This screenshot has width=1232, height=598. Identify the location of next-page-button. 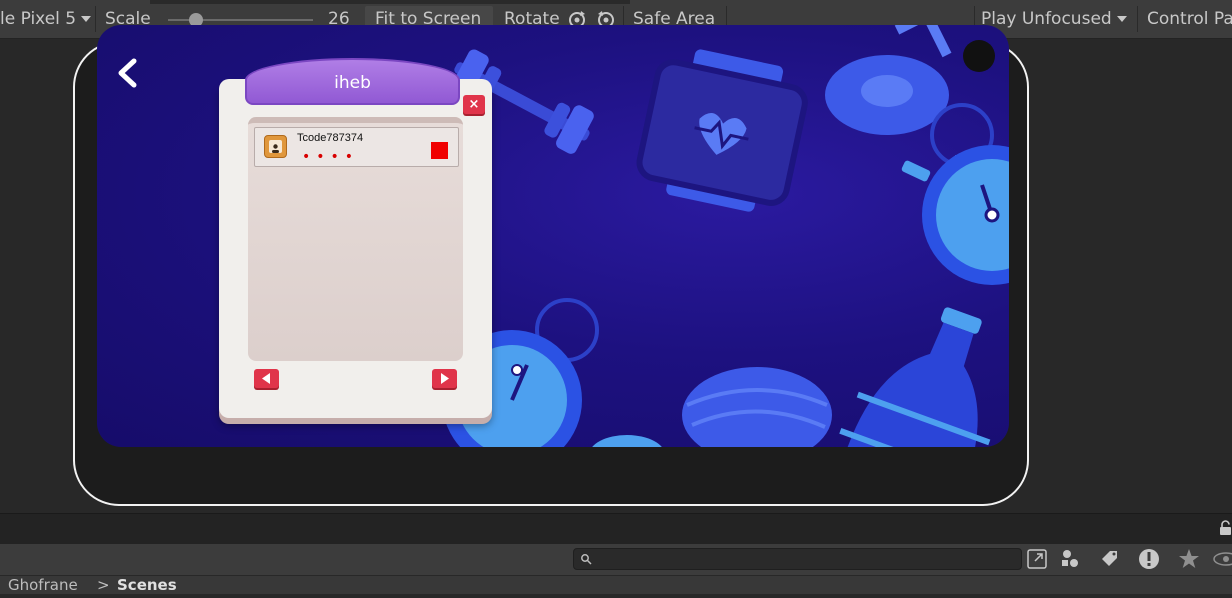
(444, 378).